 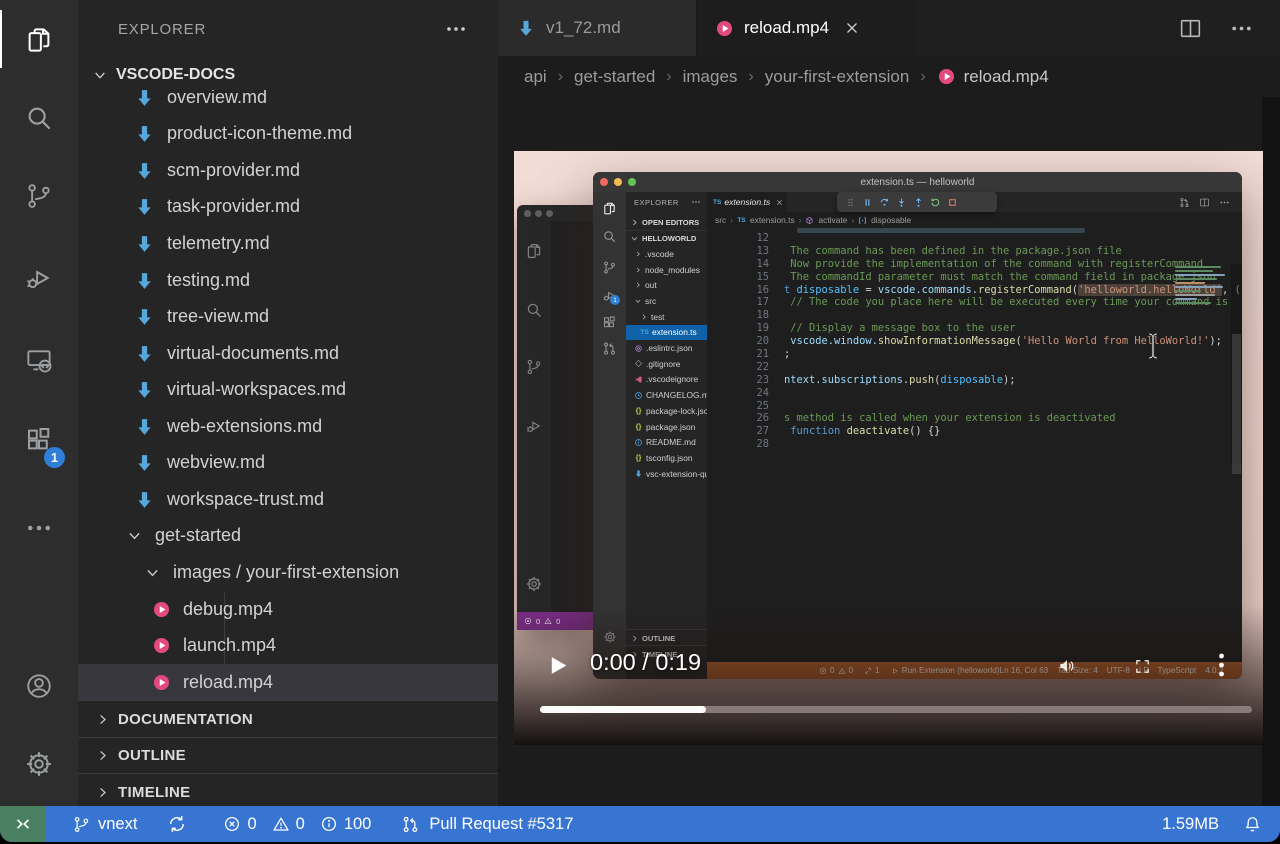 I want to click on tree-item-virtual-workspaces-md: virtual-workspaces.md, so click(x=288, y=389).